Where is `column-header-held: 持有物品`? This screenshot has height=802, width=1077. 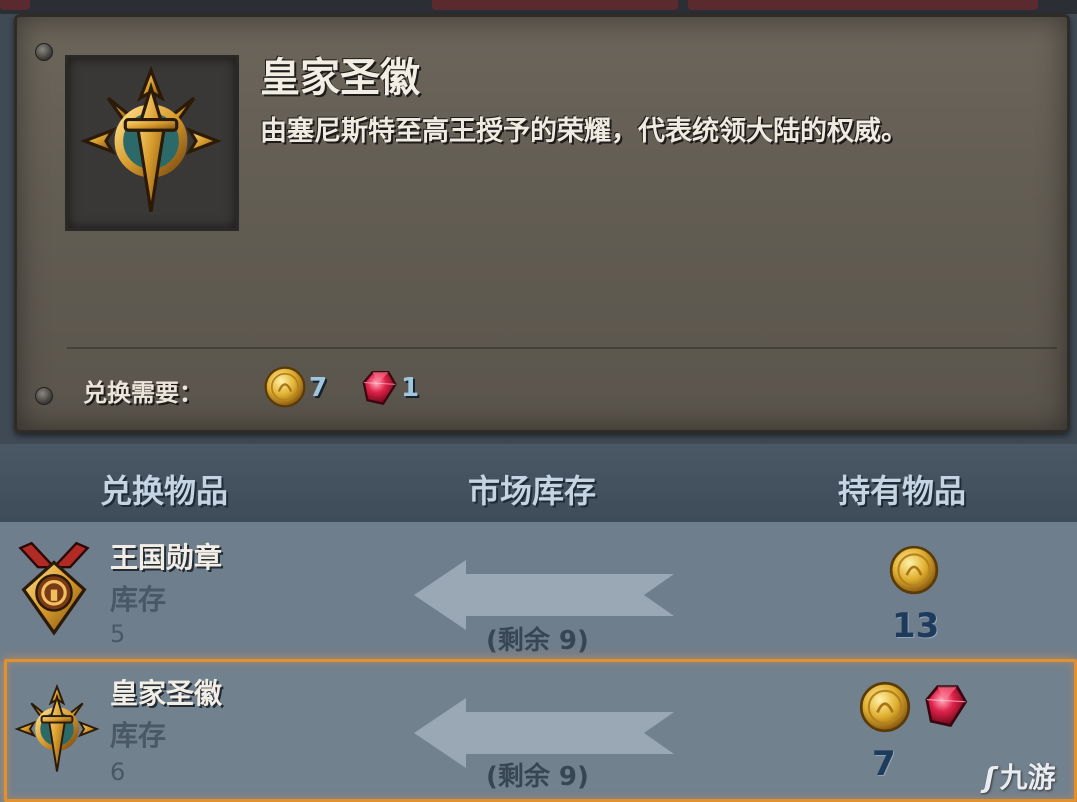
column-header-held: 持有物品 is located at coordinates (902, 491).